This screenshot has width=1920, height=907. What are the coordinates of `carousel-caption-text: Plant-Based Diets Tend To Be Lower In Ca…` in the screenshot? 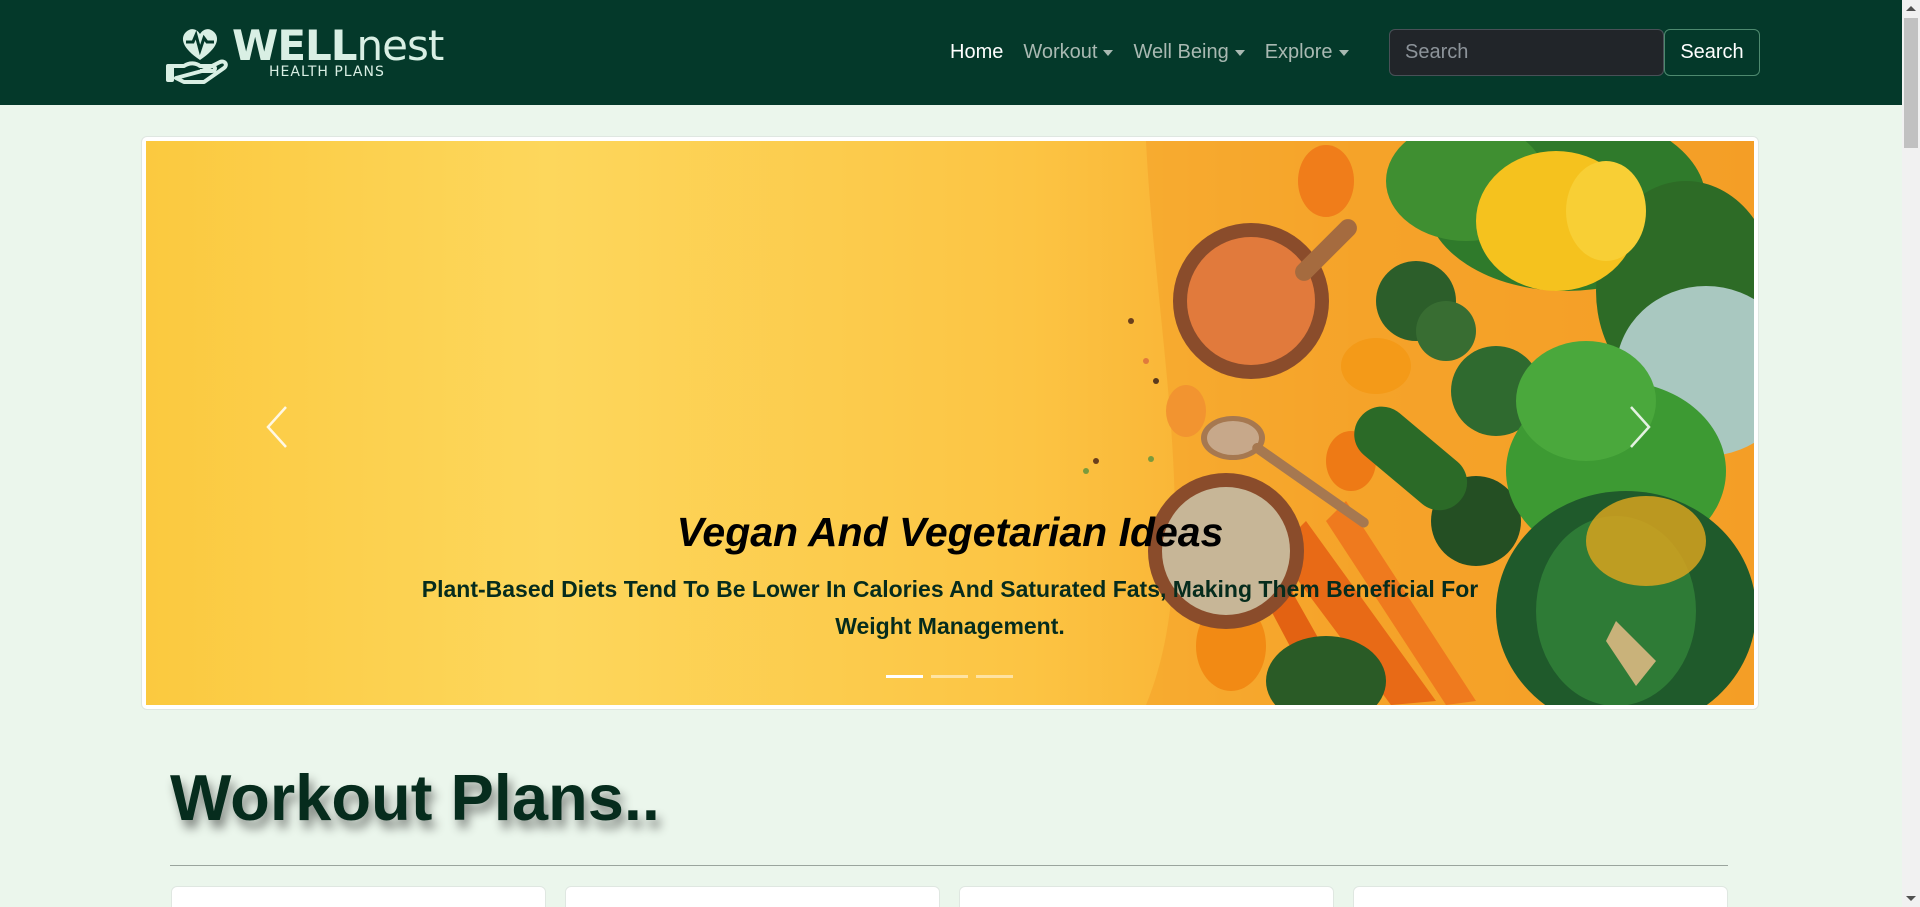 It's located at (950, 607).